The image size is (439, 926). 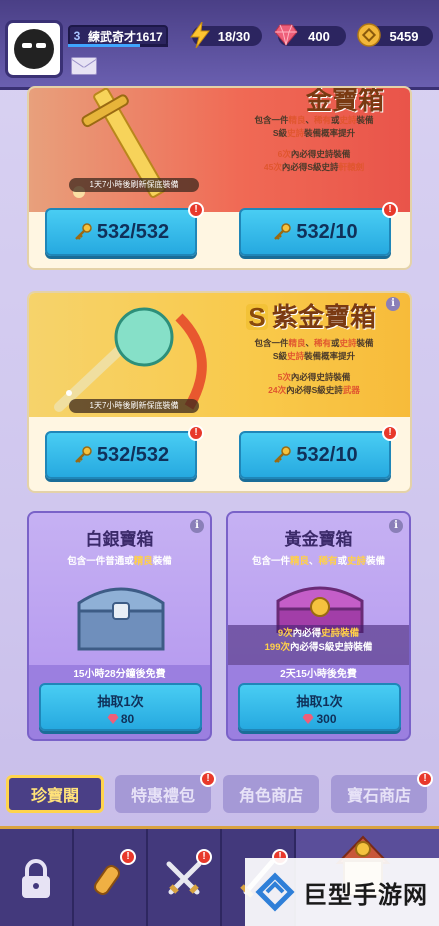 I want to click on ninja-avatar-icon, so click(x=34, y=49).